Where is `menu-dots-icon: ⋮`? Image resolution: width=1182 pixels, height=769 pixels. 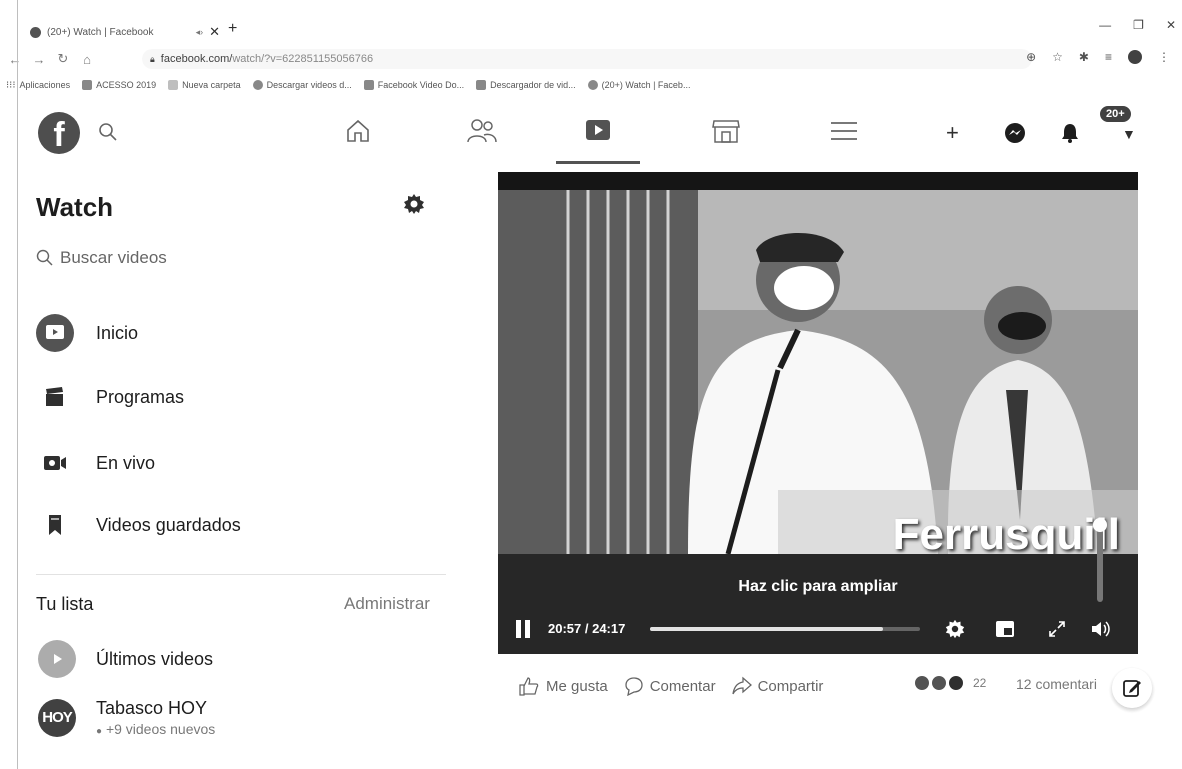 menu-dots-icon: ⋮ is located at coordinates (1164, 57).